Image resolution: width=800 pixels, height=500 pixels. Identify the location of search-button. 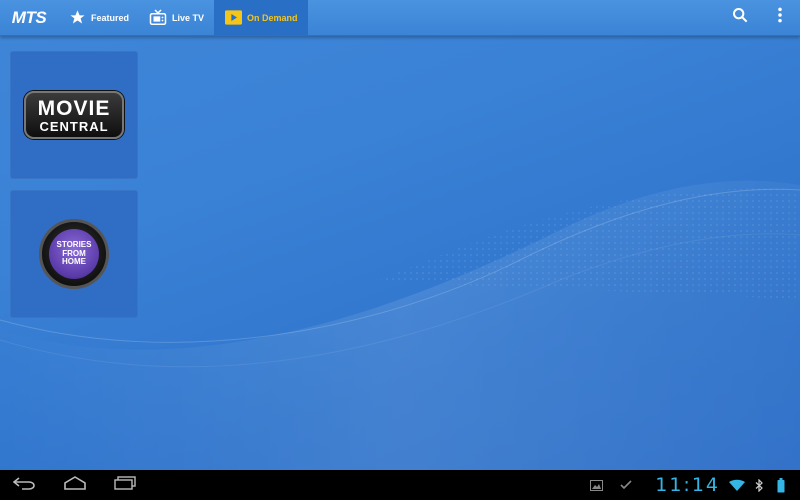
(740, 17).